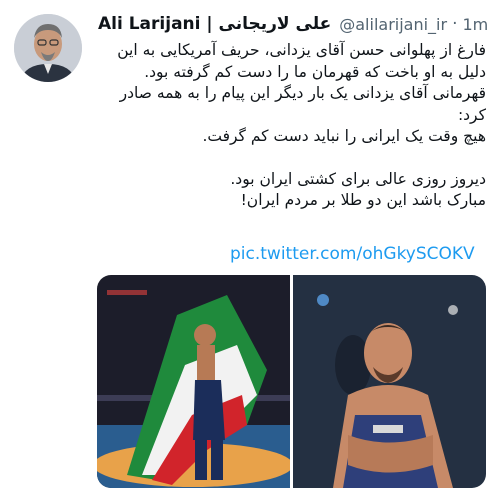  I want to click on author-avatar, so click(48, 48).